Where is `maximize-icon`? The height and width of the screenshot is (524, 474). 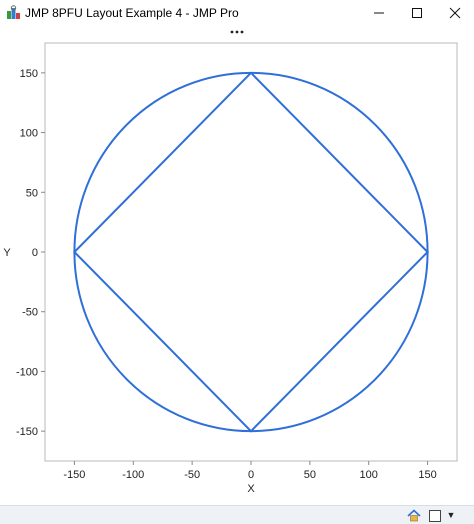
maximize-icon is located at coordinates (417, 13).